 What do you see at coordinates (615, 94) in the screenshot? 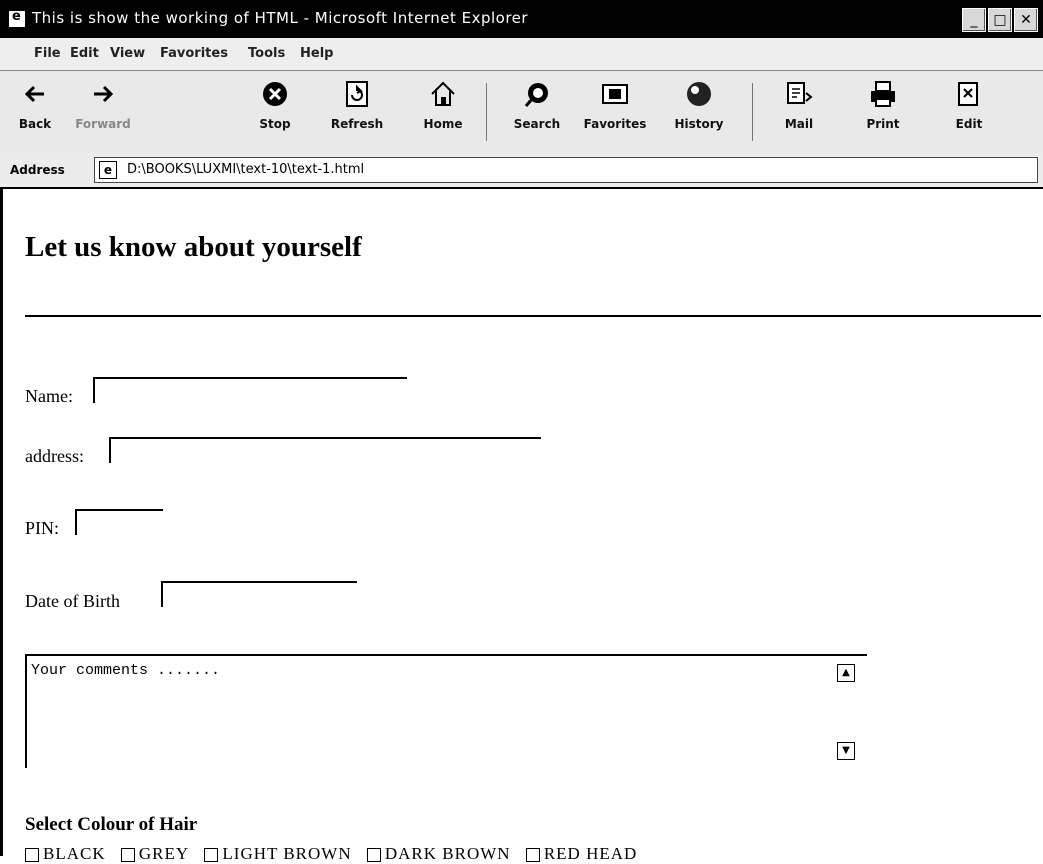
I see `favorites-icon` at bounding box center [615, 94].